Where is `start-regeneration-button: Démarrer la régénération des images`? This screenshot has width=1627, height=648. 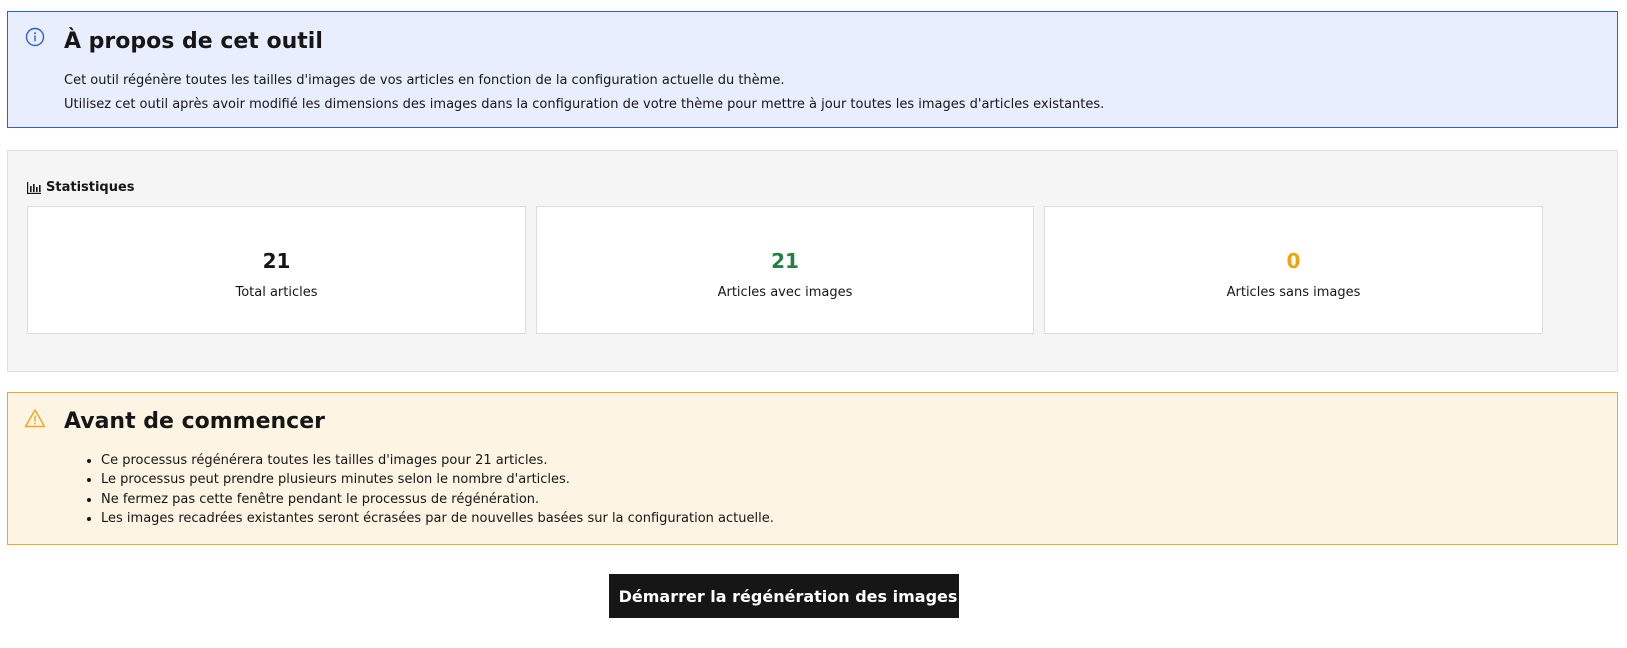 start-regeneration-button: Démarrer la régénération des images is located at coordinates (784, 596).